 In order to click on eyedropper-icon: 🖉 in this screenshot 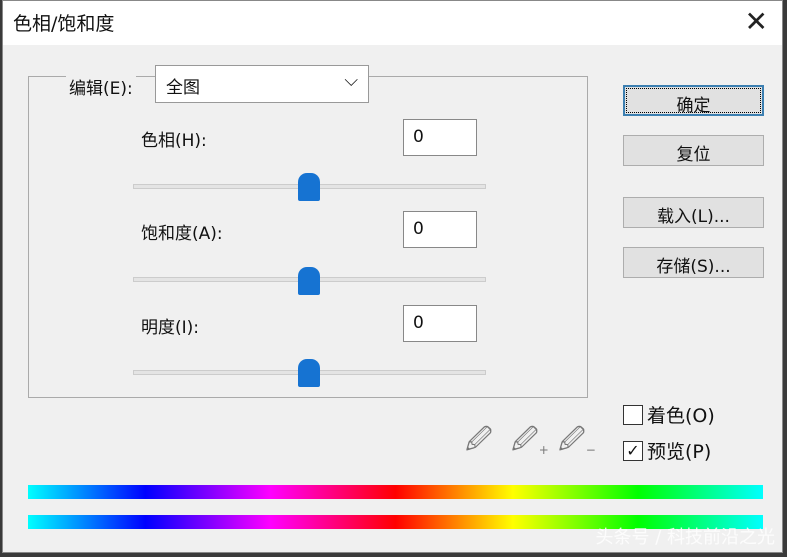, I will do `click(479, 443)`.